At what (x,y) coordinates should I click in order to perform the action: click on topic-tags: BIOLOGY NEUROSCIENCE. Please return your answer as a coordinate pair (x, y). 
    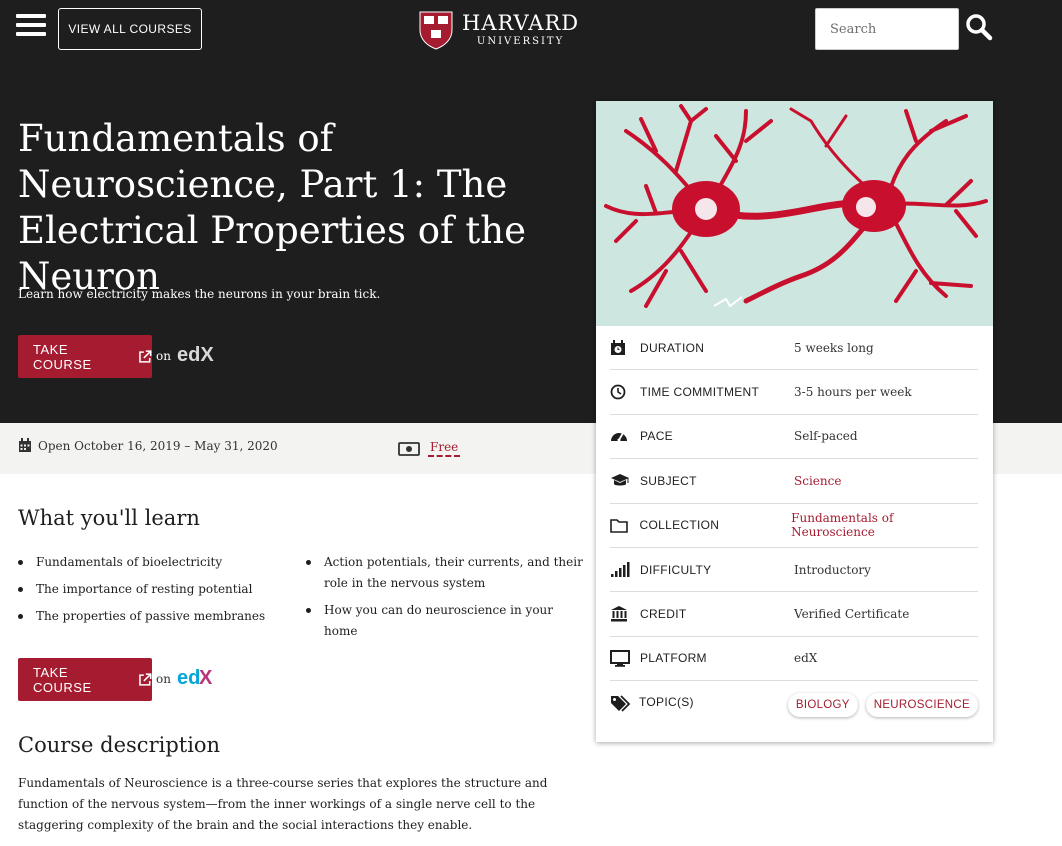
    Looking at the image, I should click on (882, 705).